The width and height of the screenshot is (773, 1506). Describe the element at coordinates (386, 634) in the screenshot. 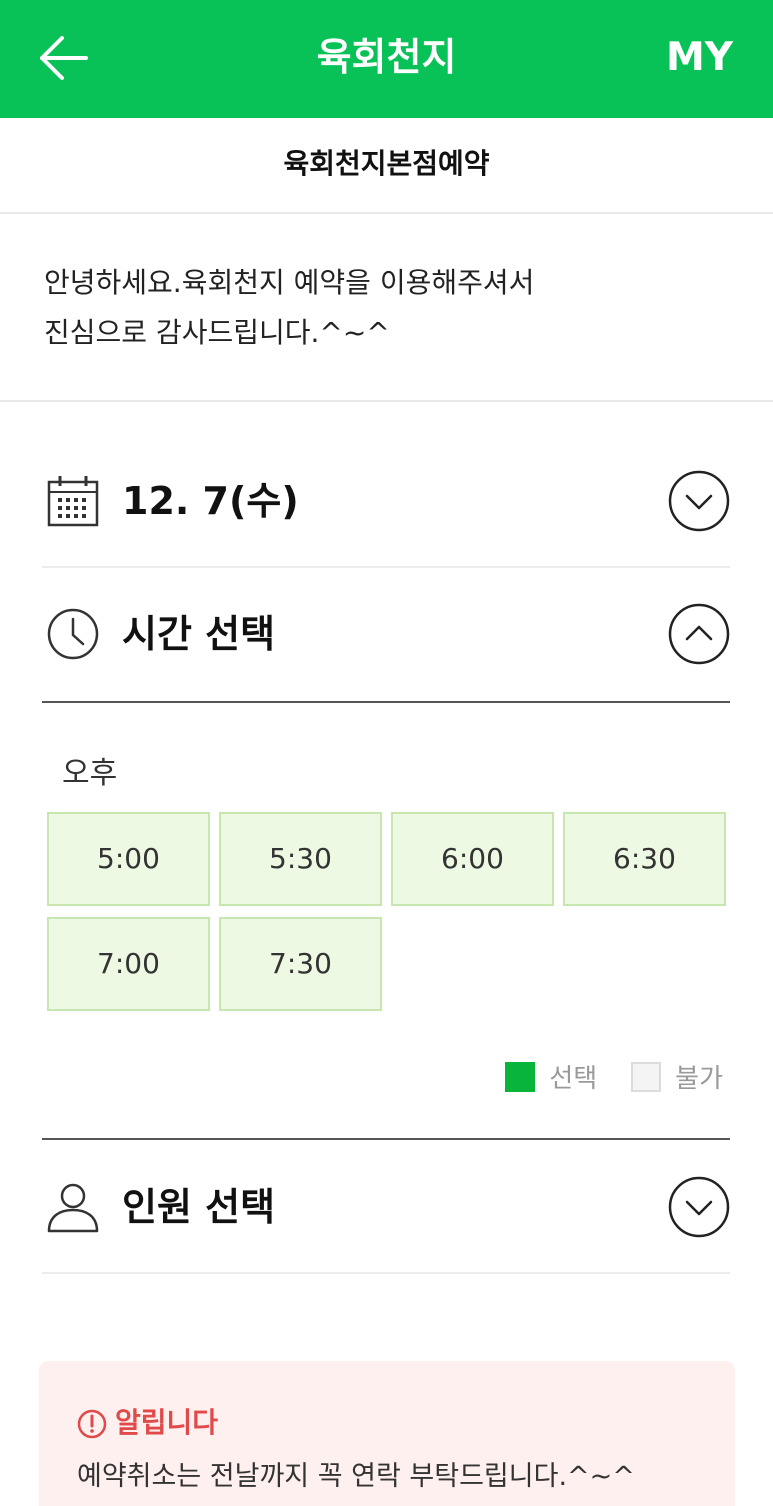

I see `time-section-header: 시간 선택` at that location.